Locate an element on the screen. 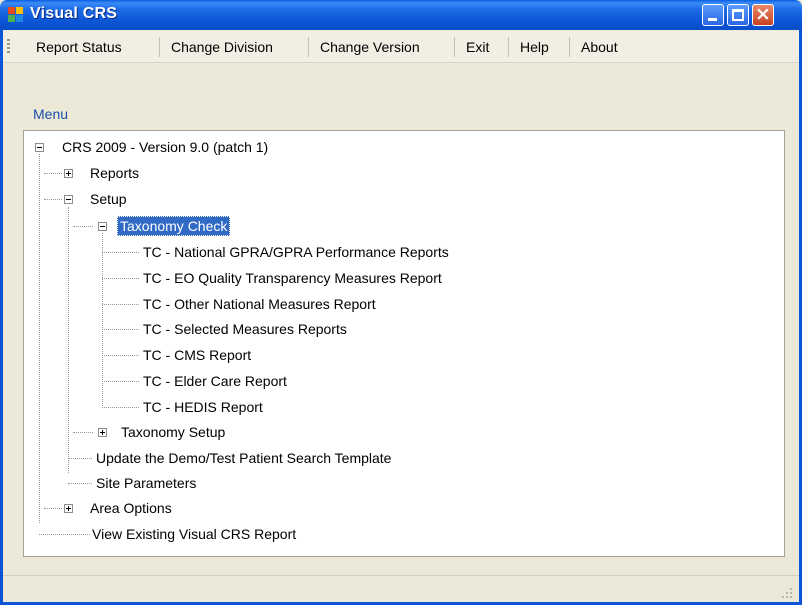 This screenshot has height=605, width=802. tree-node-tc-hedis: TC - HEDIS Report is located at coordinates (203, 407).